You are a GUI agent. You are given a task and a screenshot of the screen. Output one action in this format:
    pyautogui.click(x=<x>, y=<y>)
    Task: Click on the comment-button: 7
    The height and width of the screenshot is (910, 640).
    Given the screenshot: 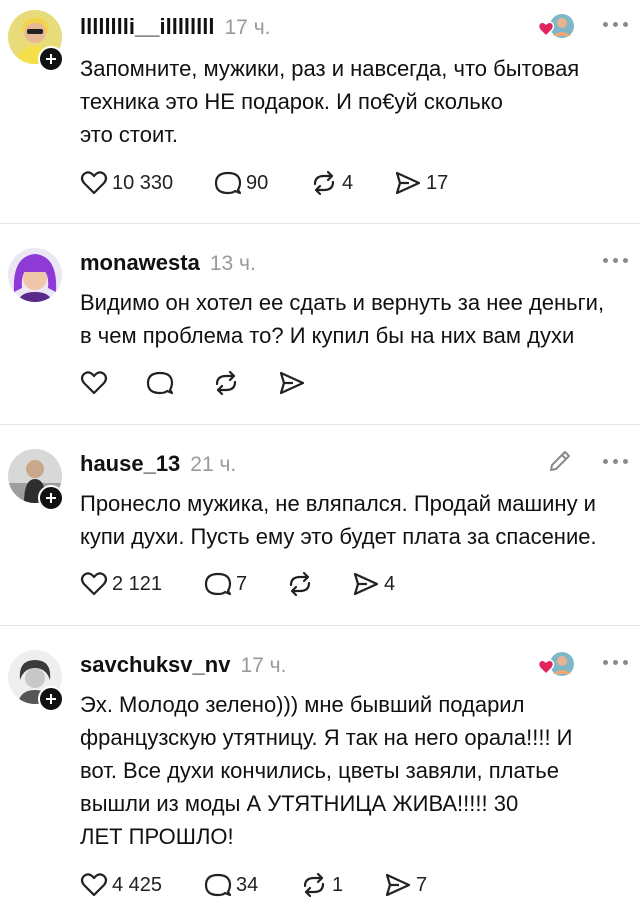 What is the action you would take?
    pyautogui.click(x=245, y=584)
    